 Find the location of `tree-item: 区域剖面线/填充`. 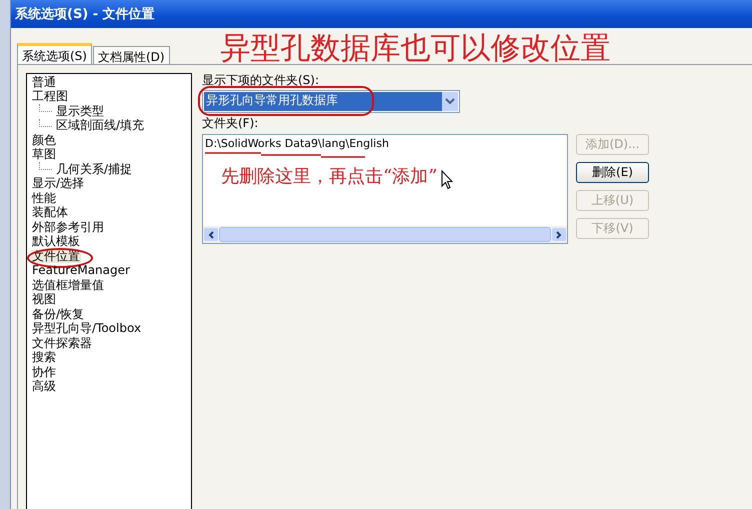

tree-item: 区域剖面线/填充 is located at coordinates (100, 125).